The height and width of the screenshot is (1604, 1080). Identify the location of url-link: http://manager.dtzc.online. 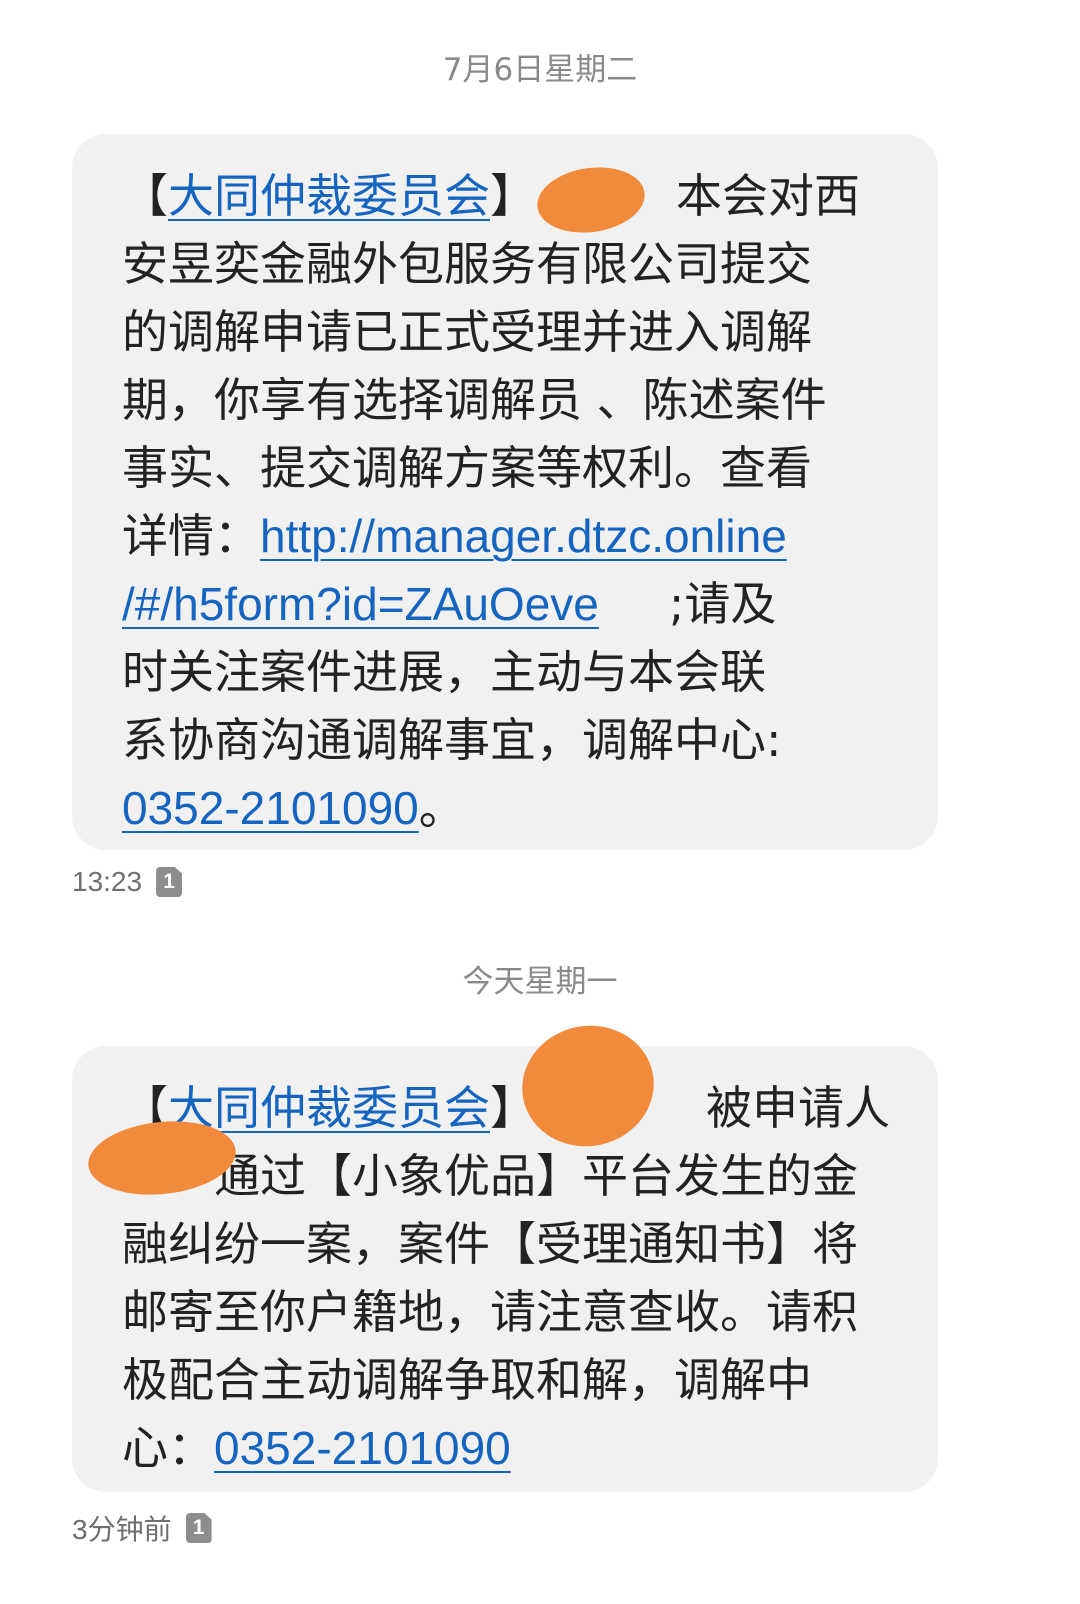
(523, 536).